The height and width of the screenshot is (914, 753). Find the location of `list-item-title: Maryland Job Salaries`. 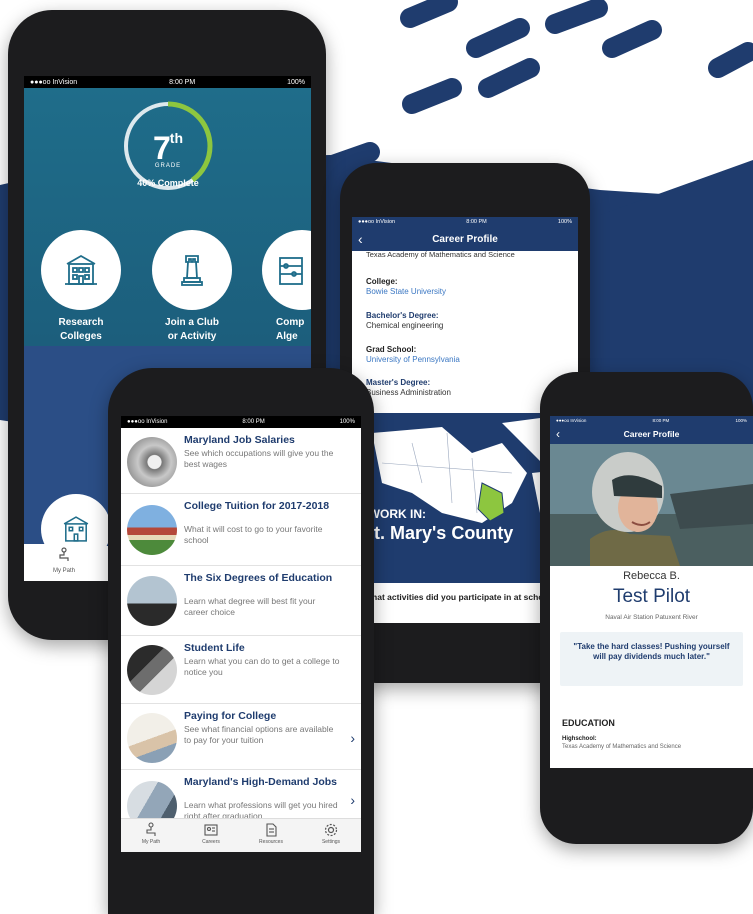

list-item-title: Maryland Job Salaries is located at coordinates (239, 440).